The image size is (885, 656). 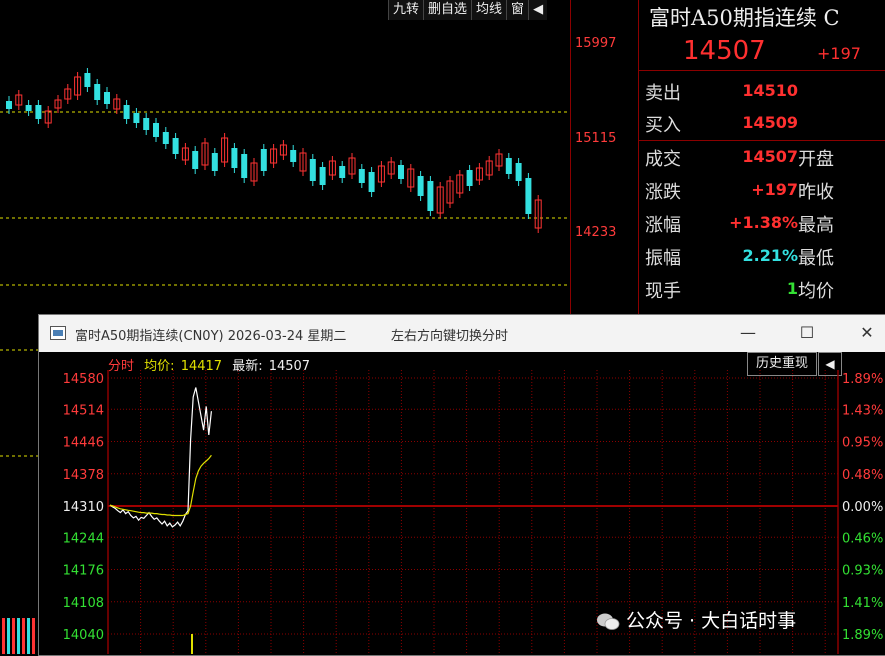 What do you see at coordinates (83, 379) in the screenshot?
I see `left-axis-label: 14580` at bounding box center [83, 379].